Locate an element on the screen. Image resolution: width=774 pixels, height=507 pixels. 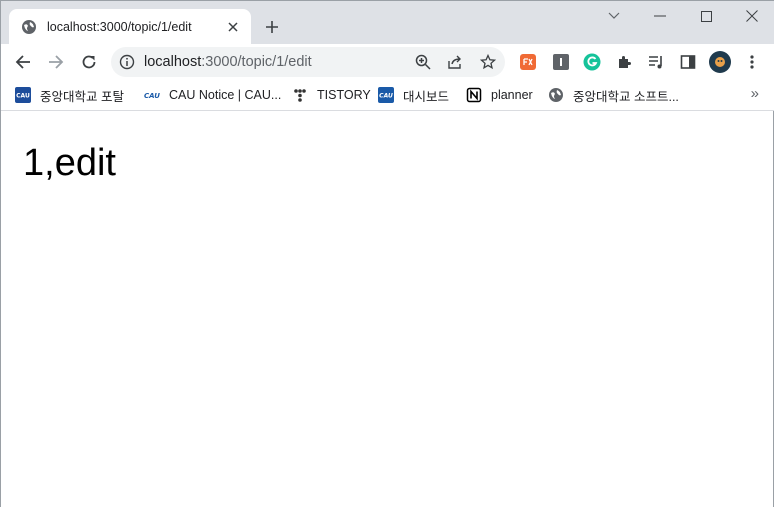
bookmark-item: CAU 대시보드 is located at coordinates (413, 95).